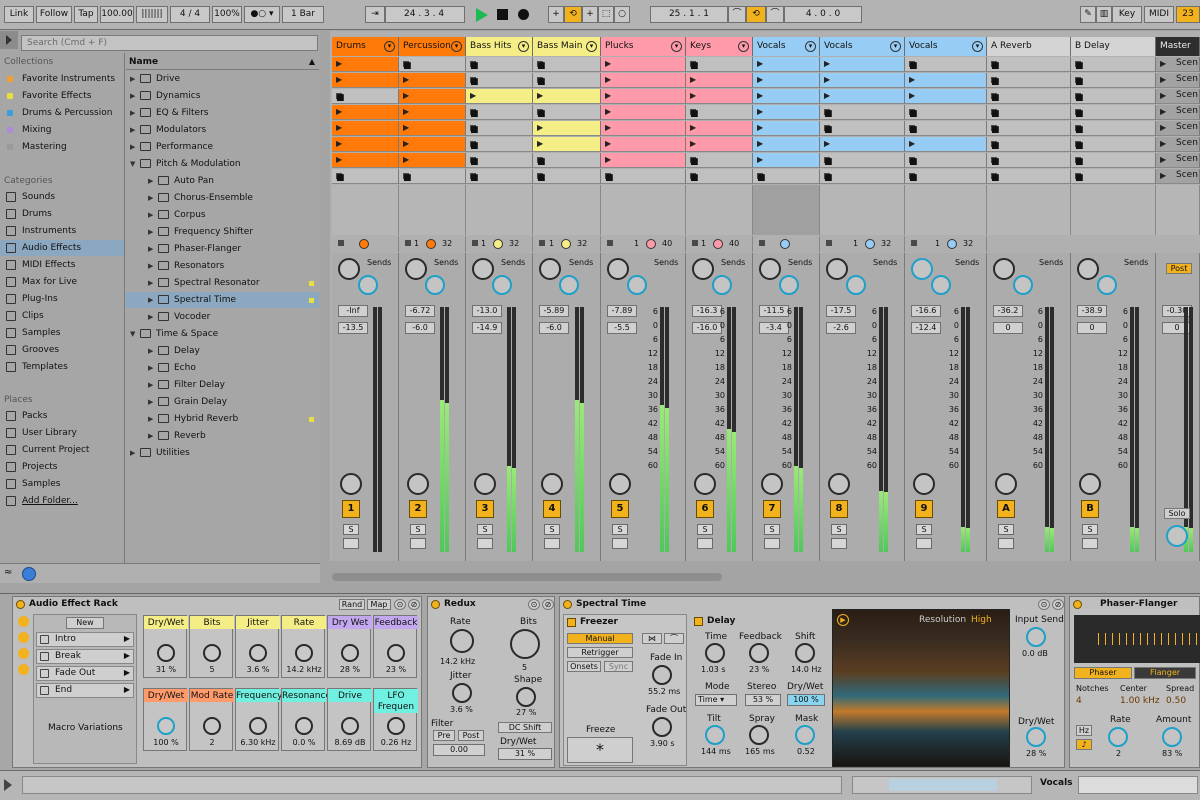  I want to click on save-preset-icon: ⊙, so click(400, 604).